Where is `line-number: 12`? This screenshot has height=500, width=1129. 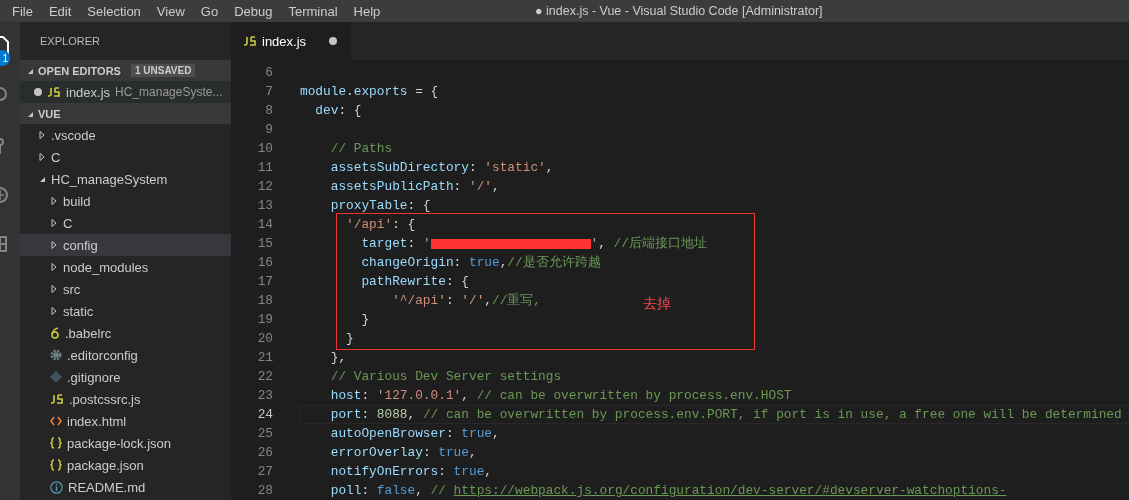 line-number: 12 is located at coordinates (264, 186).